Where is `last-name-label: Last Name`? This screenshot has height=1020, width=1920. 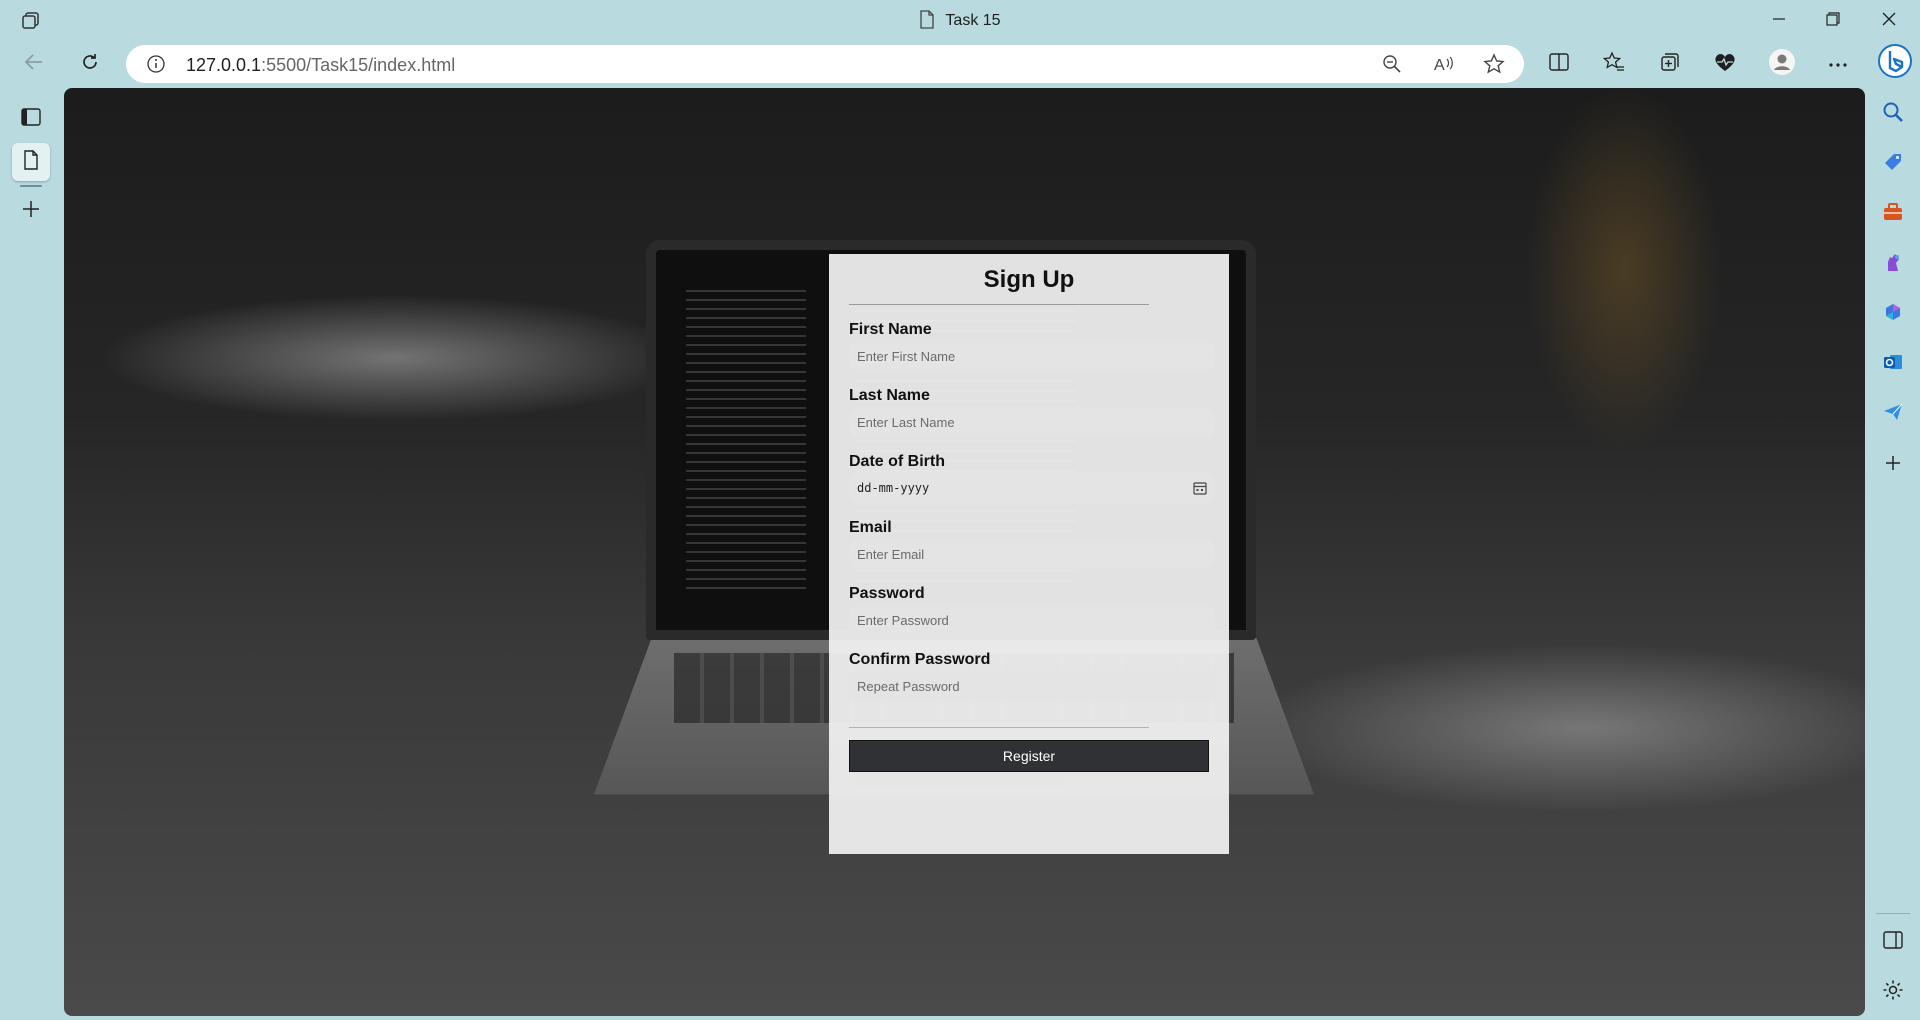 last-name-label: Last Name is located at coordinates (889, 395).